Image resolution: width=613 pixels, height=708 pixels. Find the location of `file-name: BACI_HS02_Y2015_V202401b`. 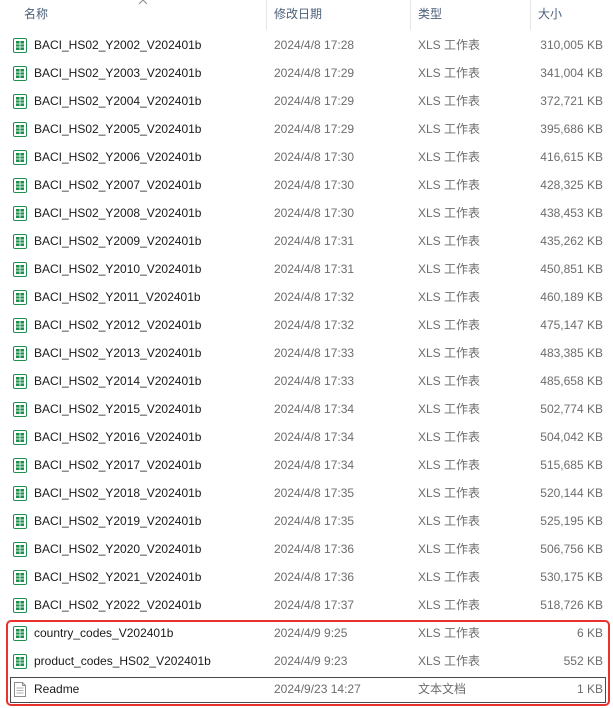

file-name: BACI_HS02_Y2015_V202401b is located at coordinates (118, 409).